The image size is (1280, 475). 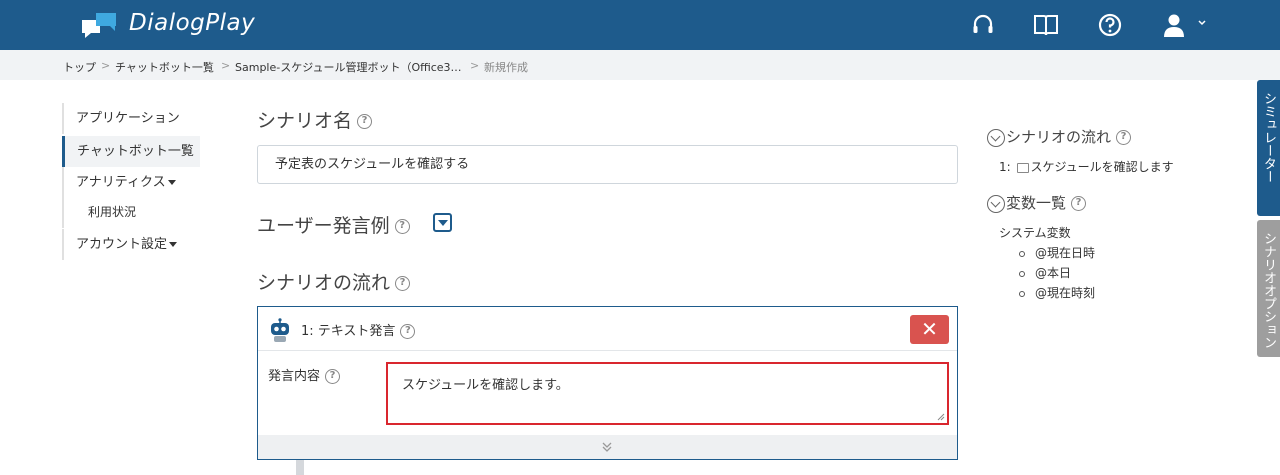 I want to click on variable-item: @現在日時, so click(x=1057, y=252).